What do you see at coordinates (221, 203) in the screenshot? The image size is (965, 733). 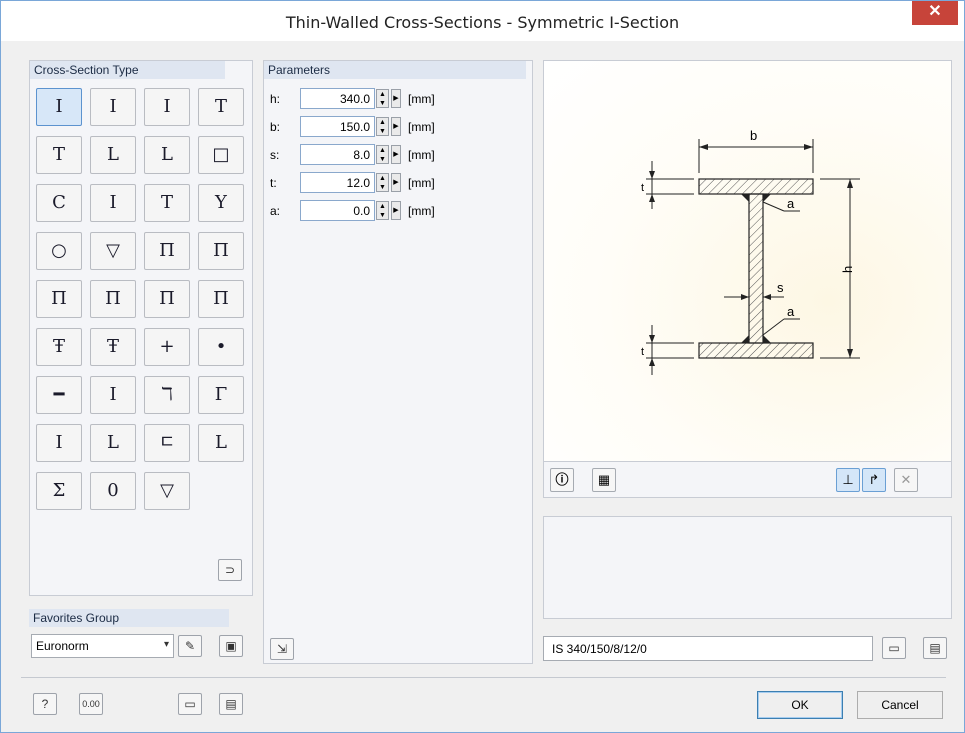 I see `y-section-icon: Y` at bounding box center [221, 203].